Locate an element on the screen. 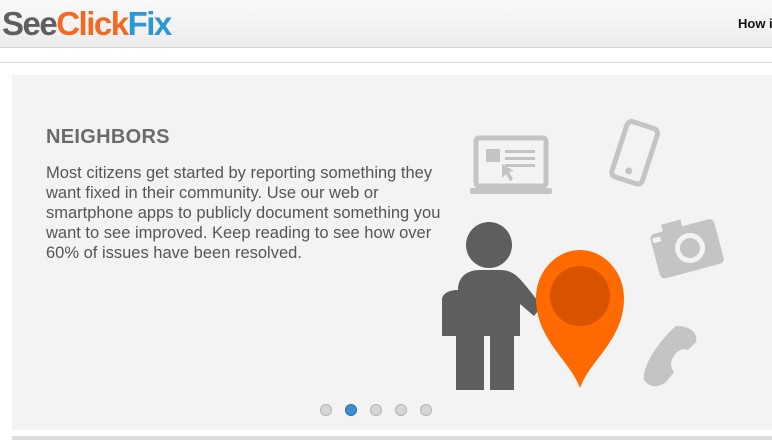  carousel-pagination is located at coordinates (376, 410).